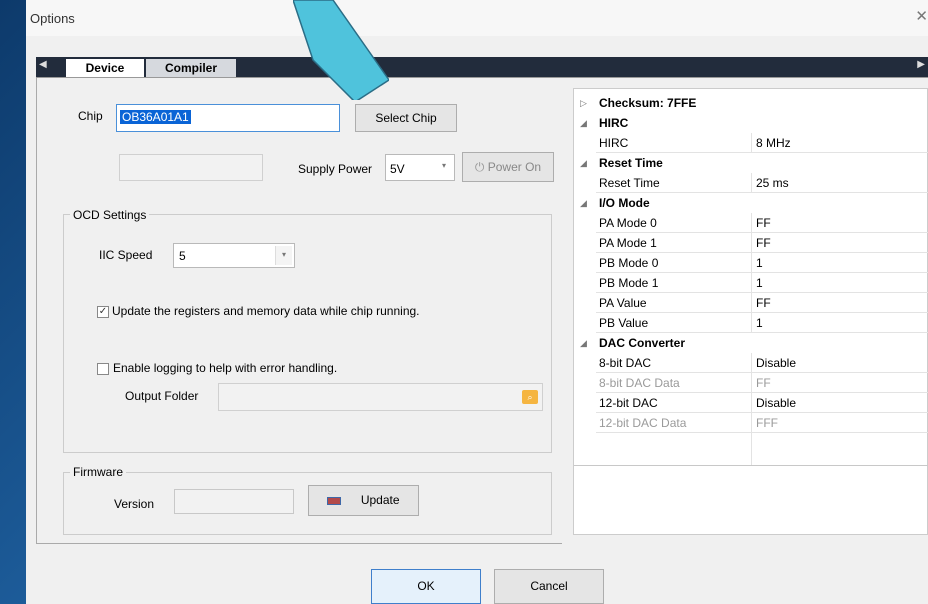 The width and height of the screenshot is (928, 604). I want to click on property-name: 12-bit DAC Data, so click(643, 423).